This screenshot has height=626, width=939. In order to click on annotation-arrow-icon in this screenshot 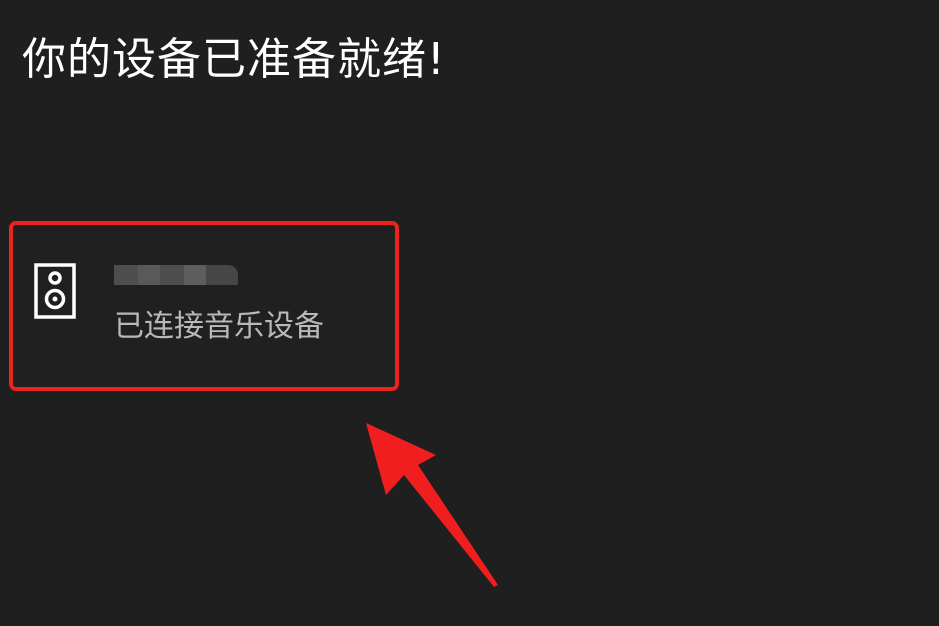, I will do `click(432, 505)`.